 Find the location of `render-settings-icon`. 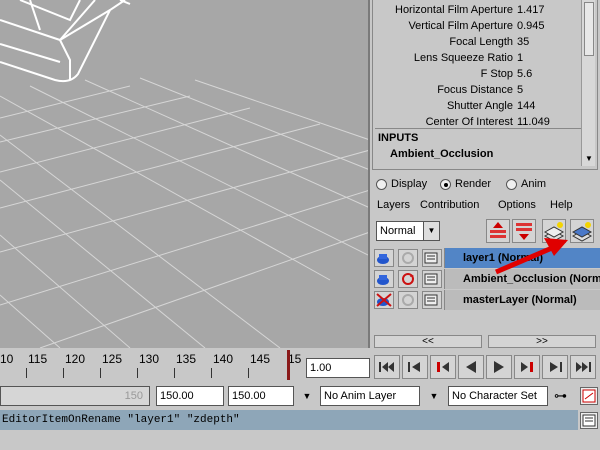

render-settings-icon is located at coordinates (431, 279).